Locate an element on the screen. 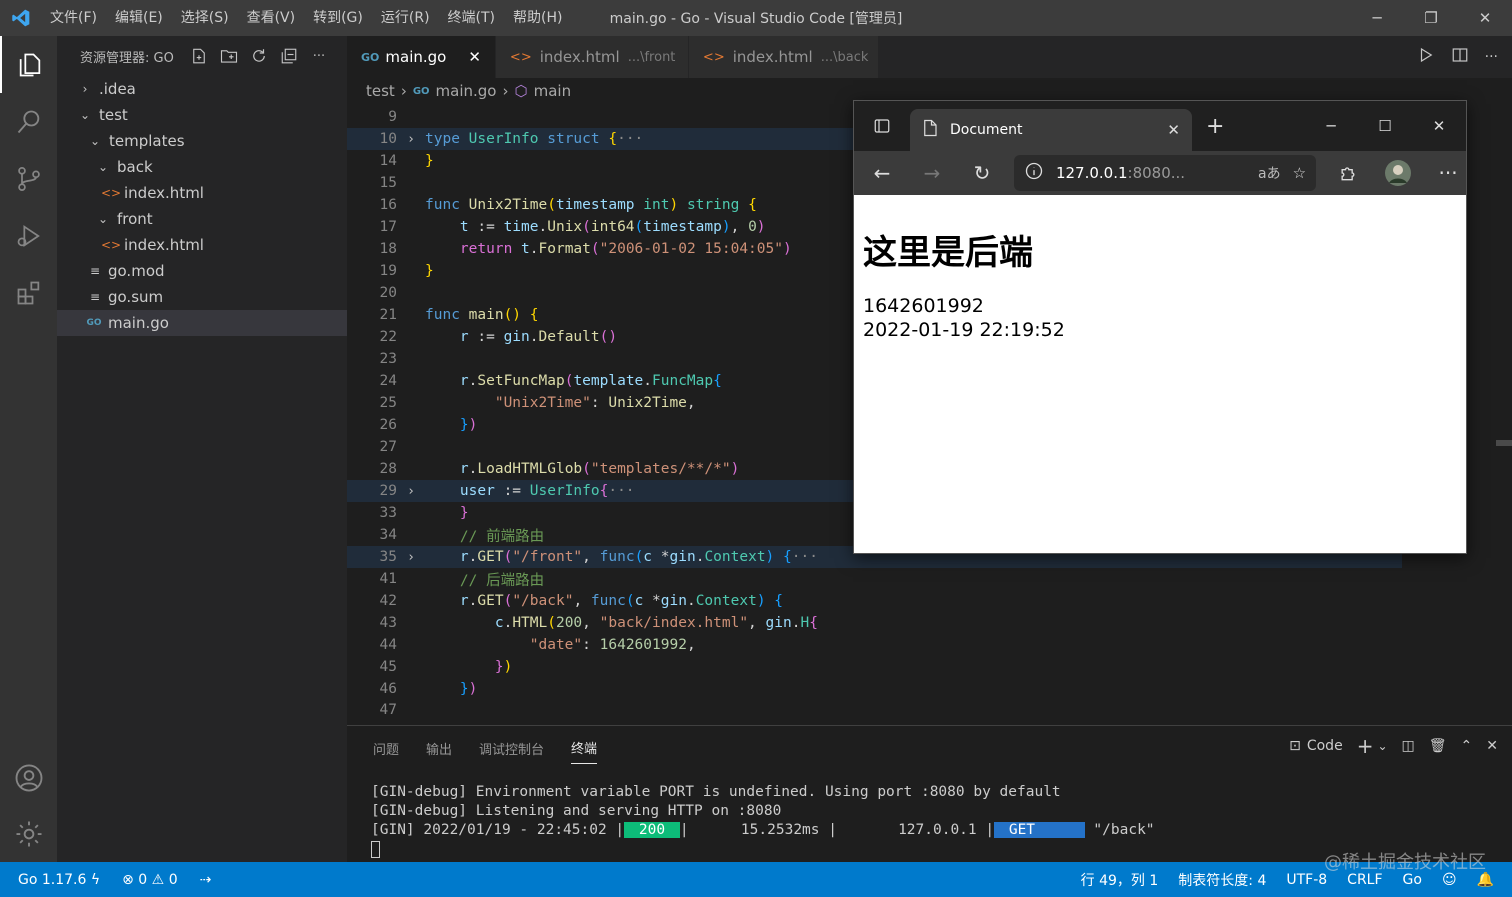 Image resolution: width=1512 pixels, height=897 pixels. breadcrumb-folder: test is located at coordinates (380, 91).